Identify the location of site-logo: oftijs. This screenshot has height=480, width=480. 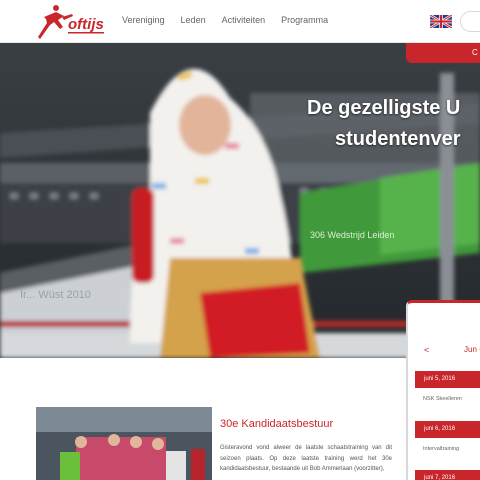
(73, 22).